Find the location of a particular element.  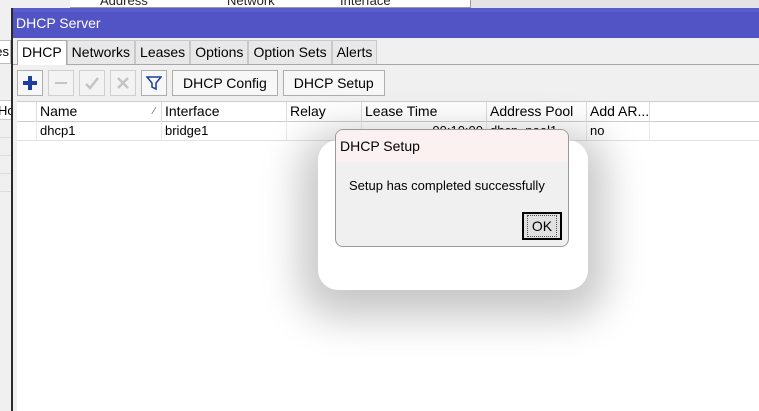

cell-add-arp: no is located at coordinates (618, 131).